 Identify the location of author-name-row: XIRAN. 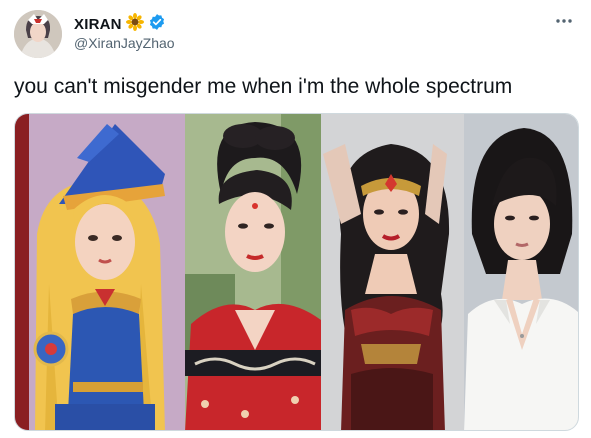
(120, 24).